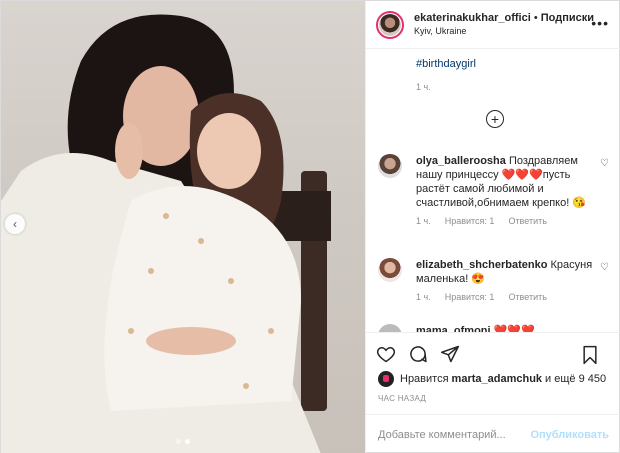 The width and height of the screenshot is (620, 453). What do you see at coordinates (424, 379) in the screenshot?
I see `likes-prefix: Нравится` at bounding box center [424, 379].